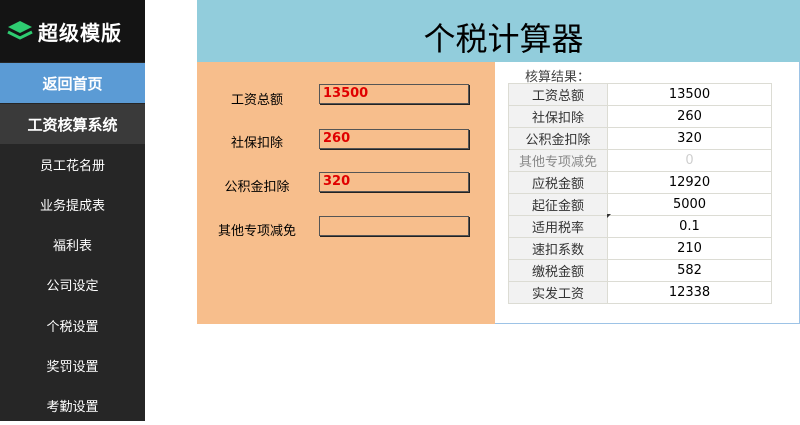  Describe the element at coordinates (558, 248) in the screenshot. I see `result-label: 速扣系数` at that location.